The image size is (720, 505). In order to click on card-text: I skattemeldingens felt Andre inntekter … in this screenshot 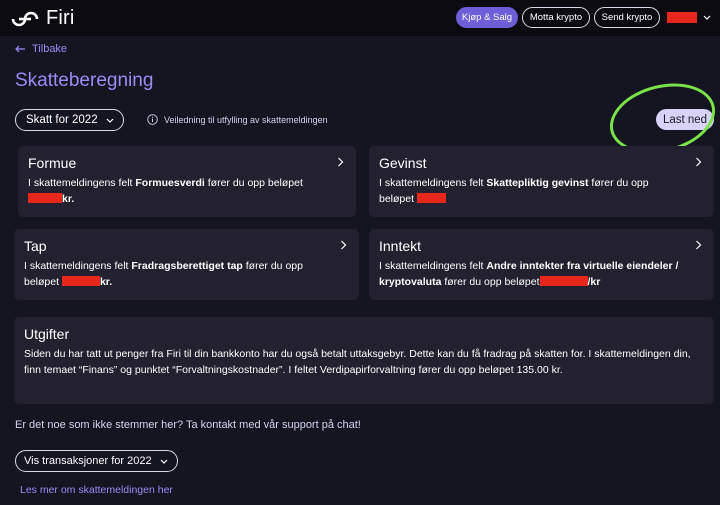, I will do `click(529, 274)`.